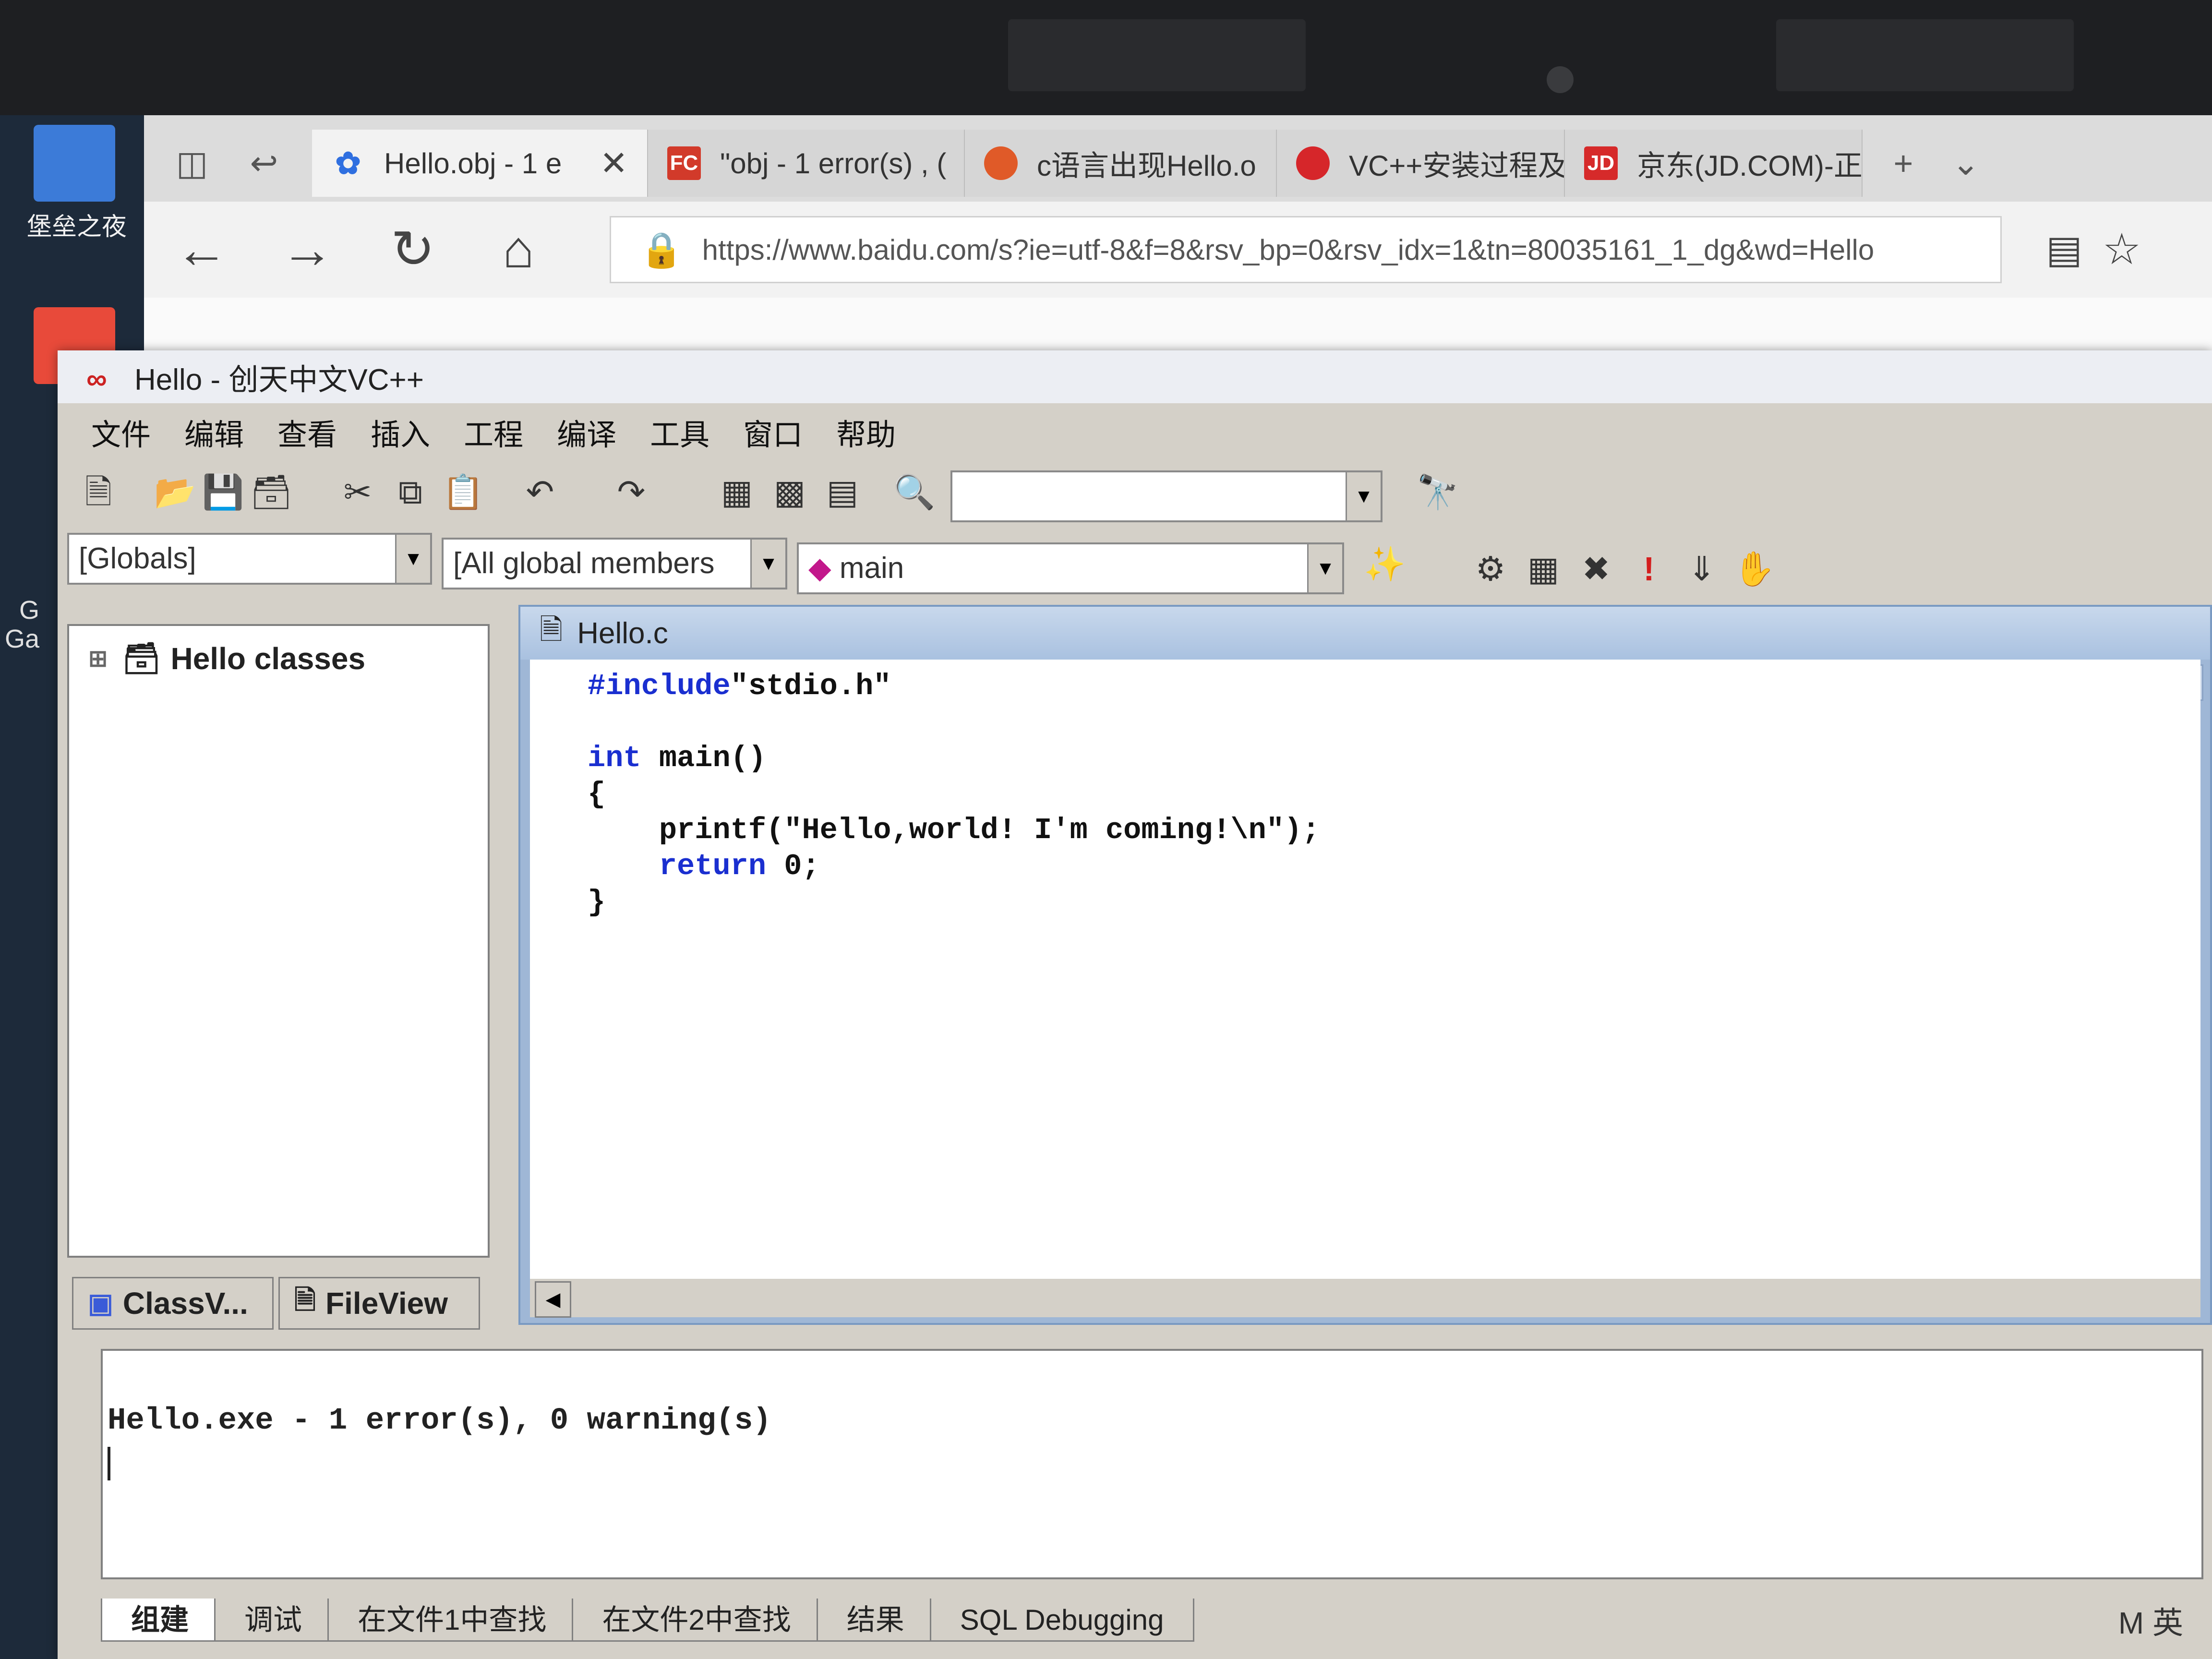  I want to click on browser-tab-1: ✿ Hello.obj - 1 e ✕, so click(480, 164).